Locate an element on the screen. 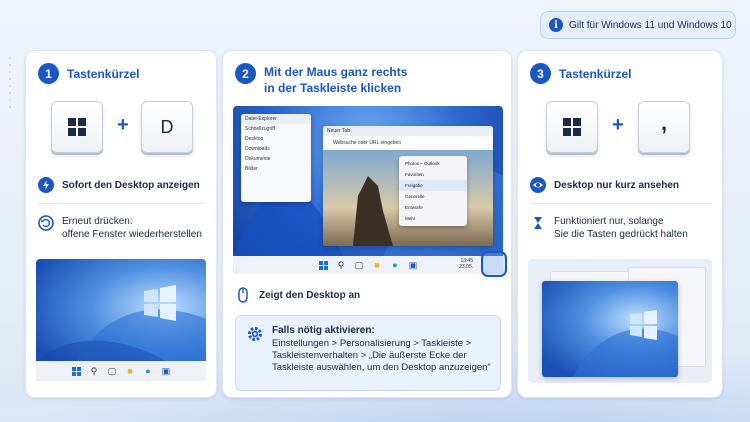 Image resolution: width=750 pixels, height=422 pixels. feature-text: Desktop nur kurz ansehen is located at coordinates (617, 185).